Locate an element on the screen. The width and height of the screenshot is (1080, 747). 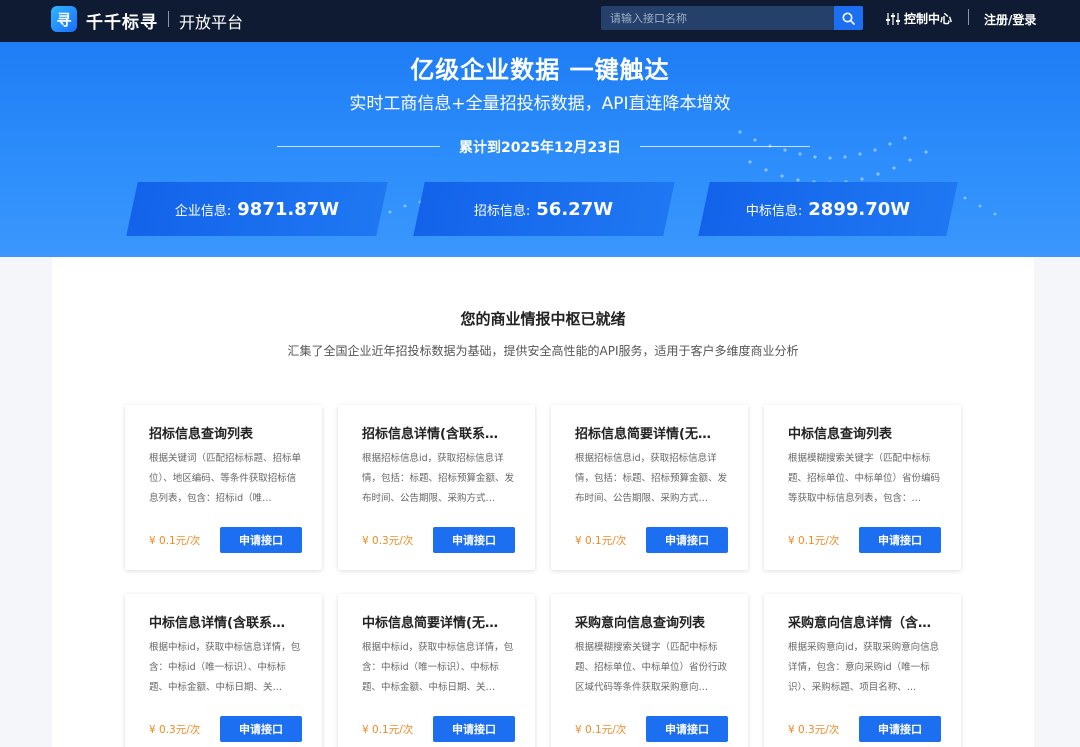
date-line-right is located at coordinates (725, 146).